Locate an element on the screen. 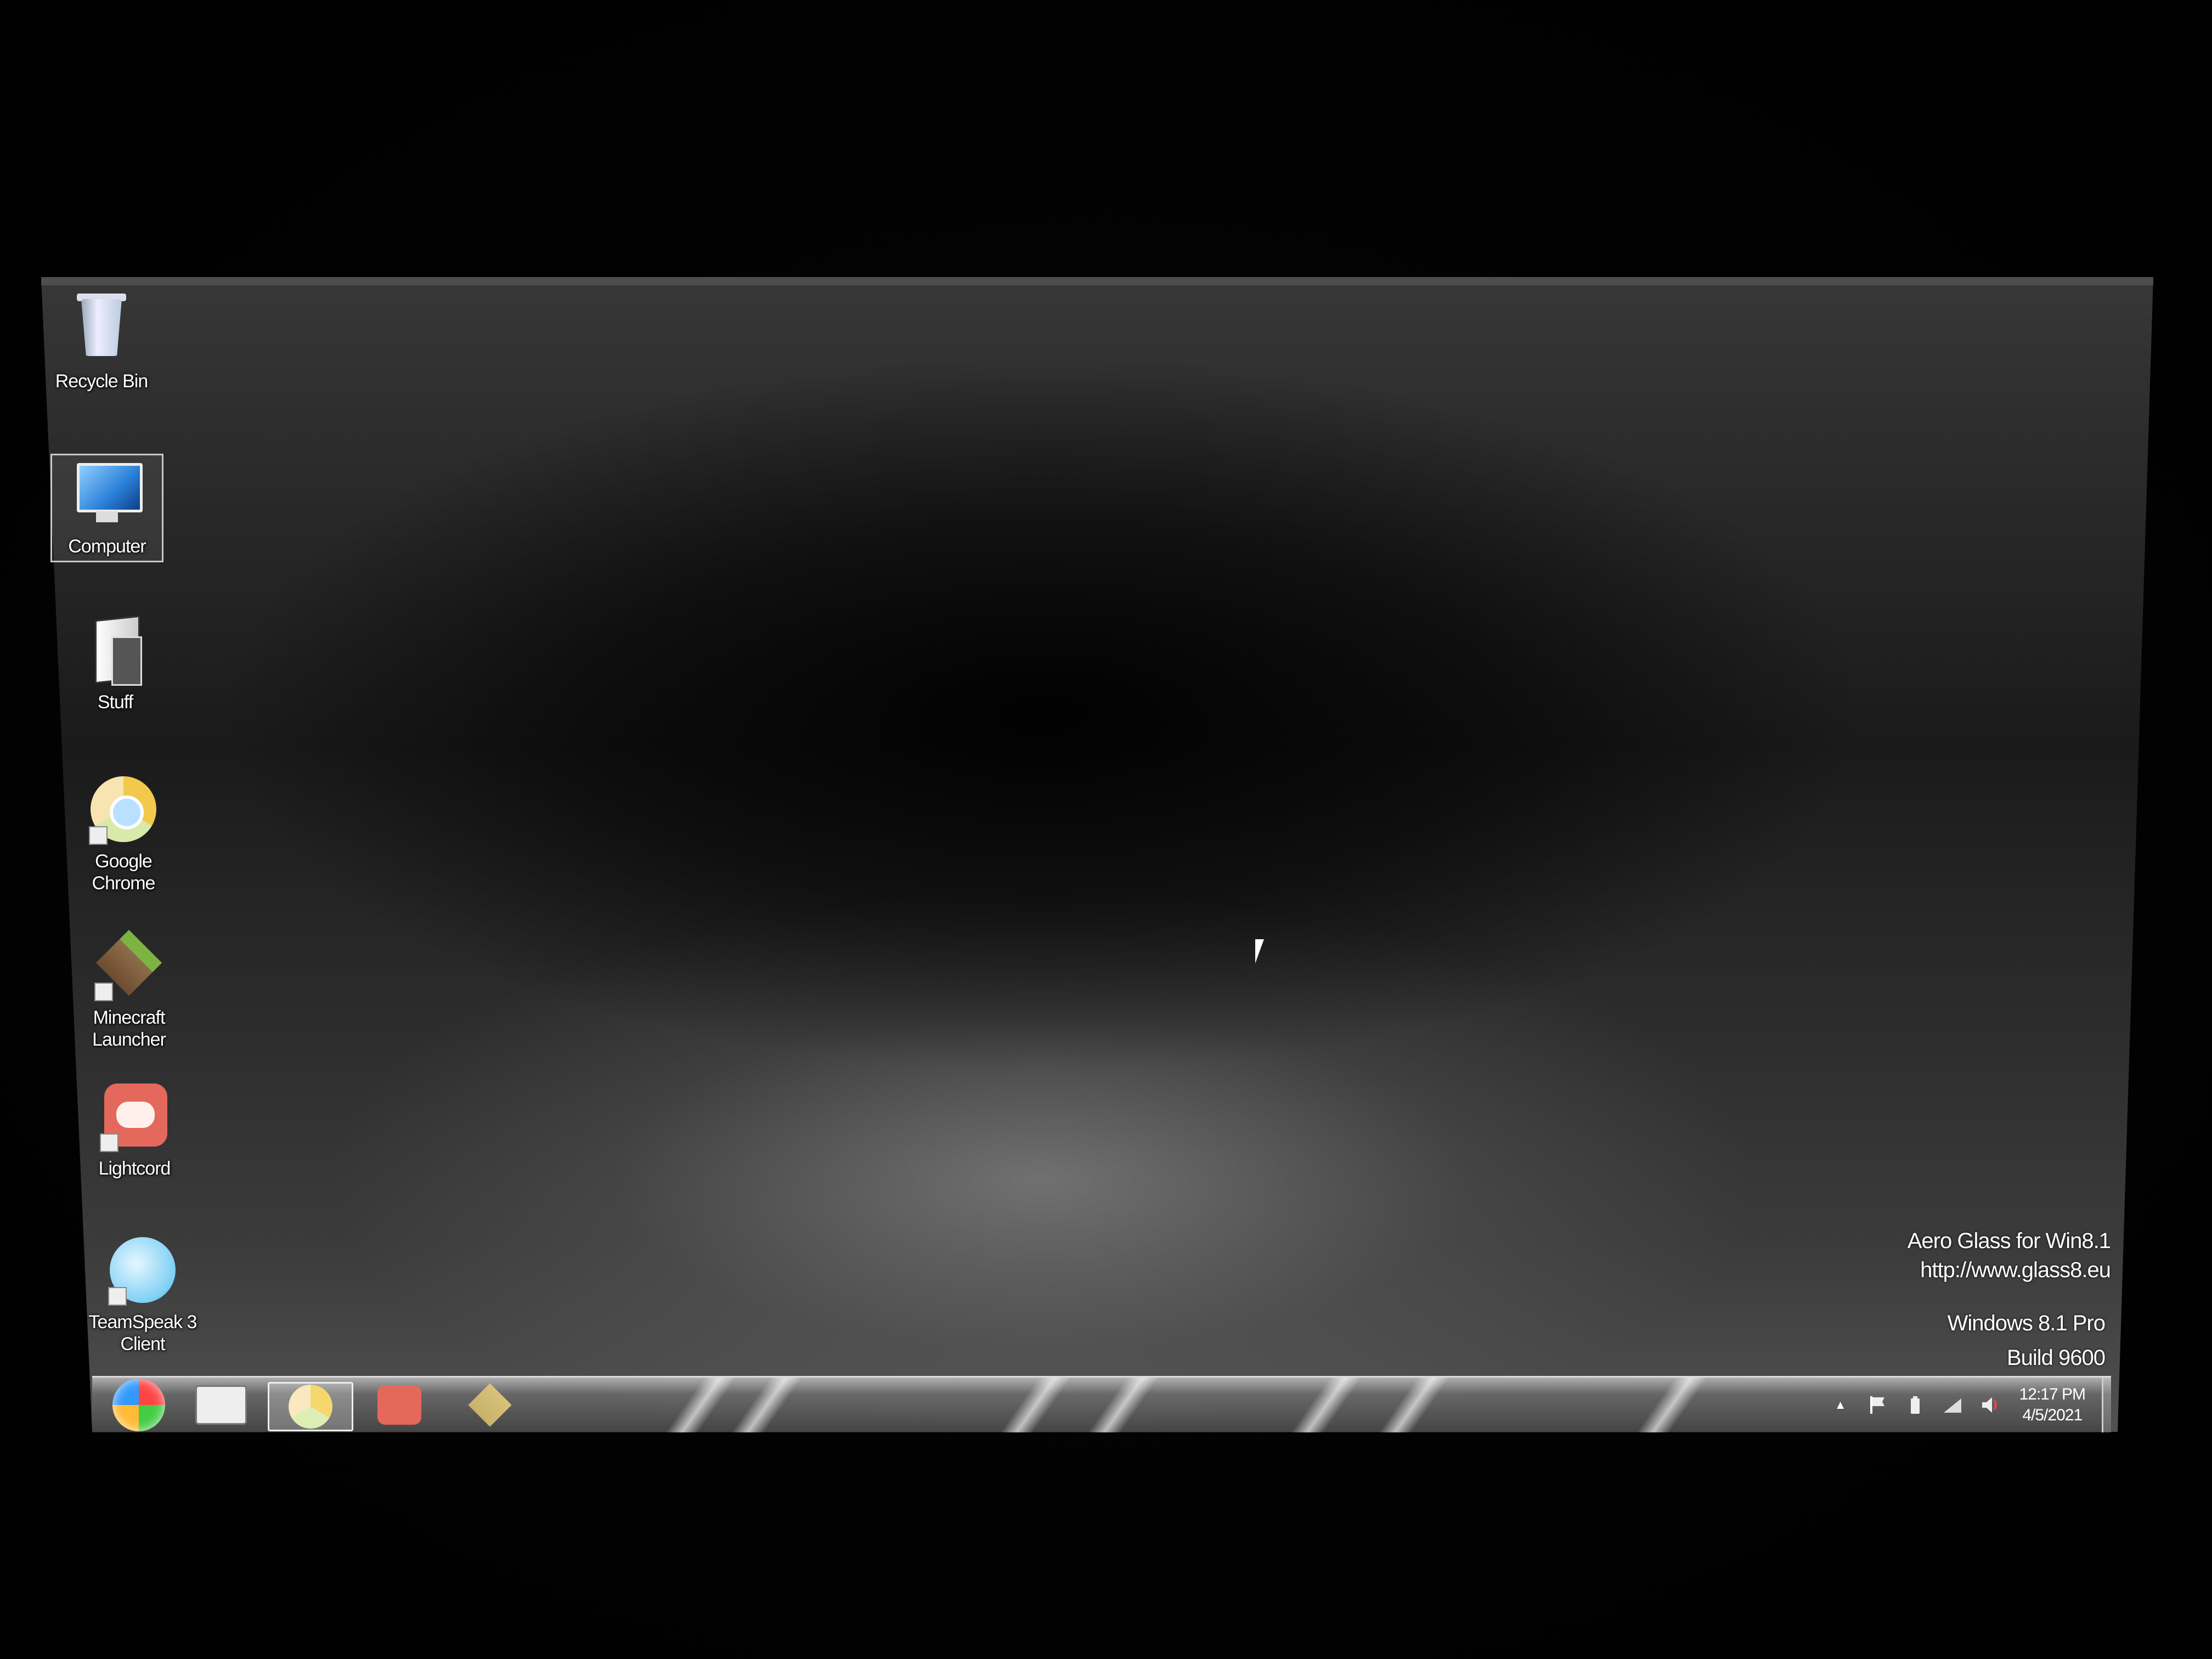  taskbar-lightcord is located at coordinates (399, 1405).